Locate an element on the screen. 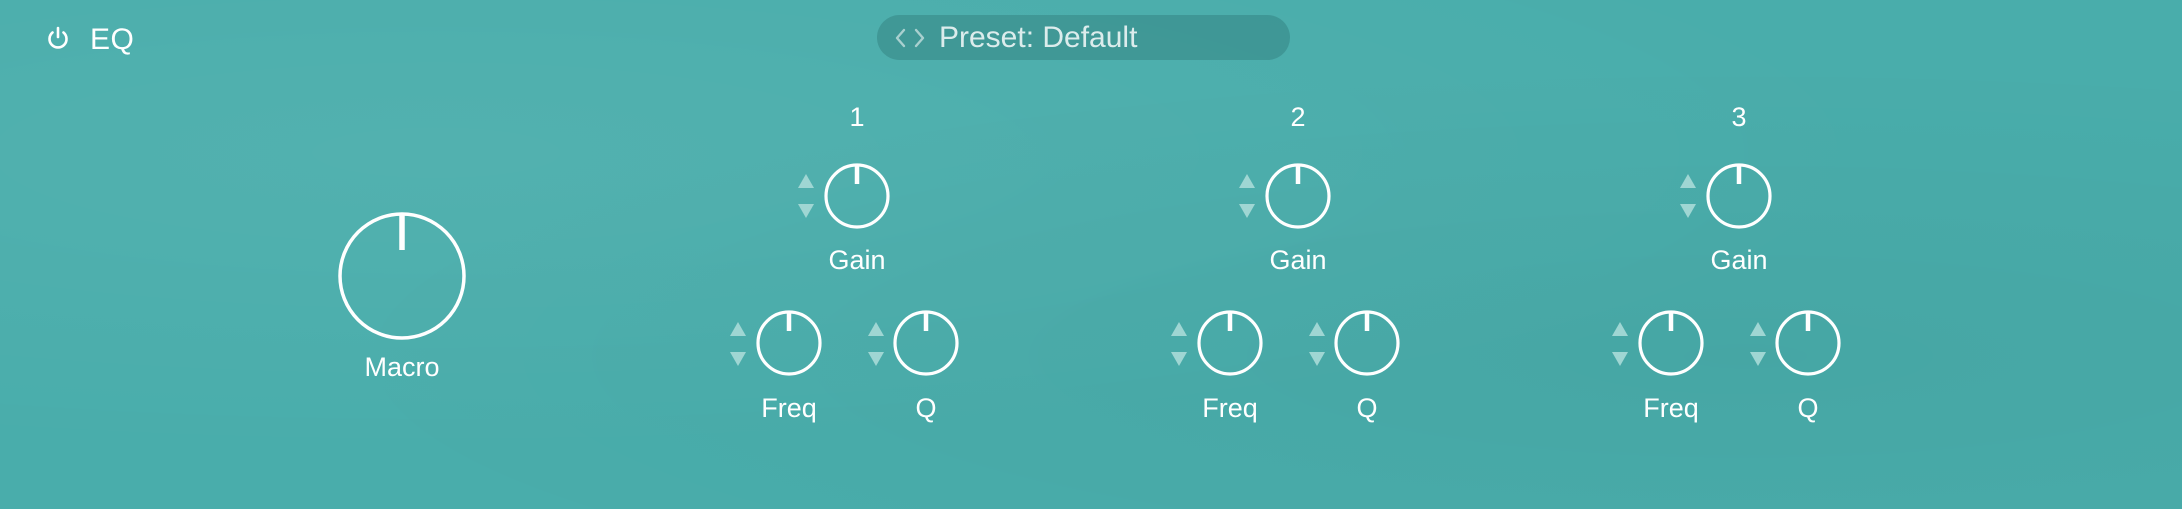 The height and width of the screenshot is (509, 2182). macro-knob is located at coordinates (402, 276).